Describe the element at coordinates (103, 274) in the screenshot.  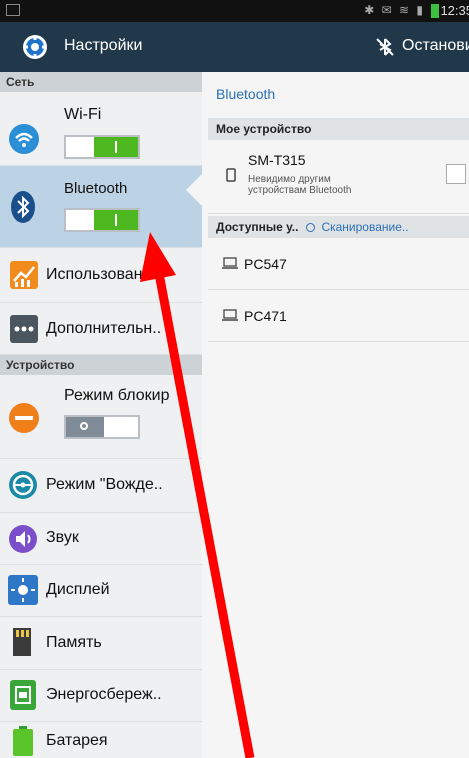
I see `sidebar-item-label: Использовани..` at that location.